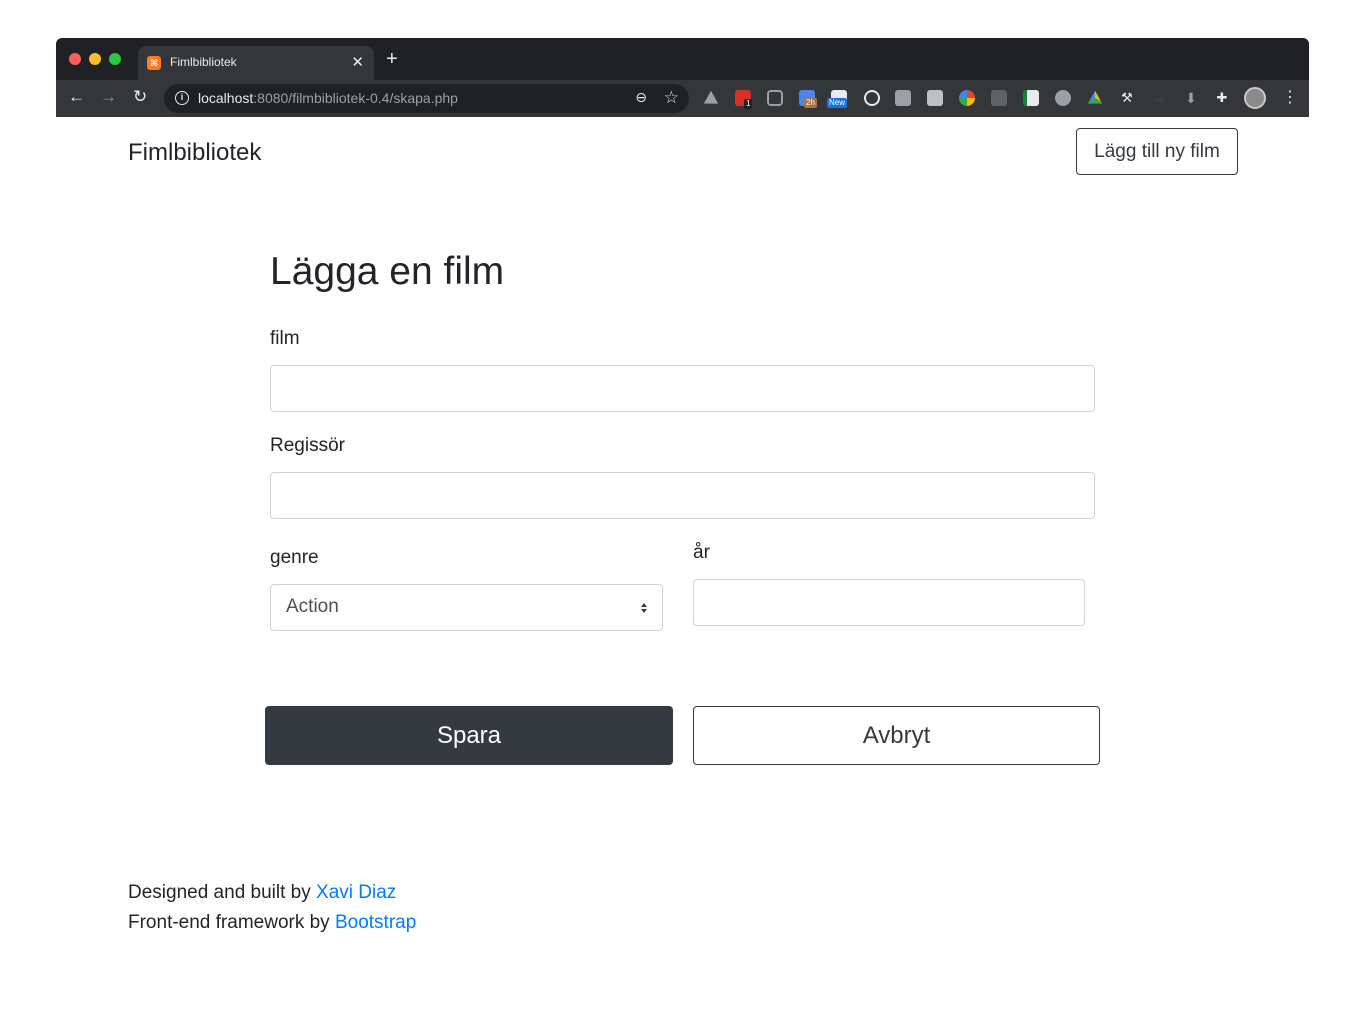  Describe the element at coordinates (75, 59) in the screenshot. I see `close-window-button` at that location.